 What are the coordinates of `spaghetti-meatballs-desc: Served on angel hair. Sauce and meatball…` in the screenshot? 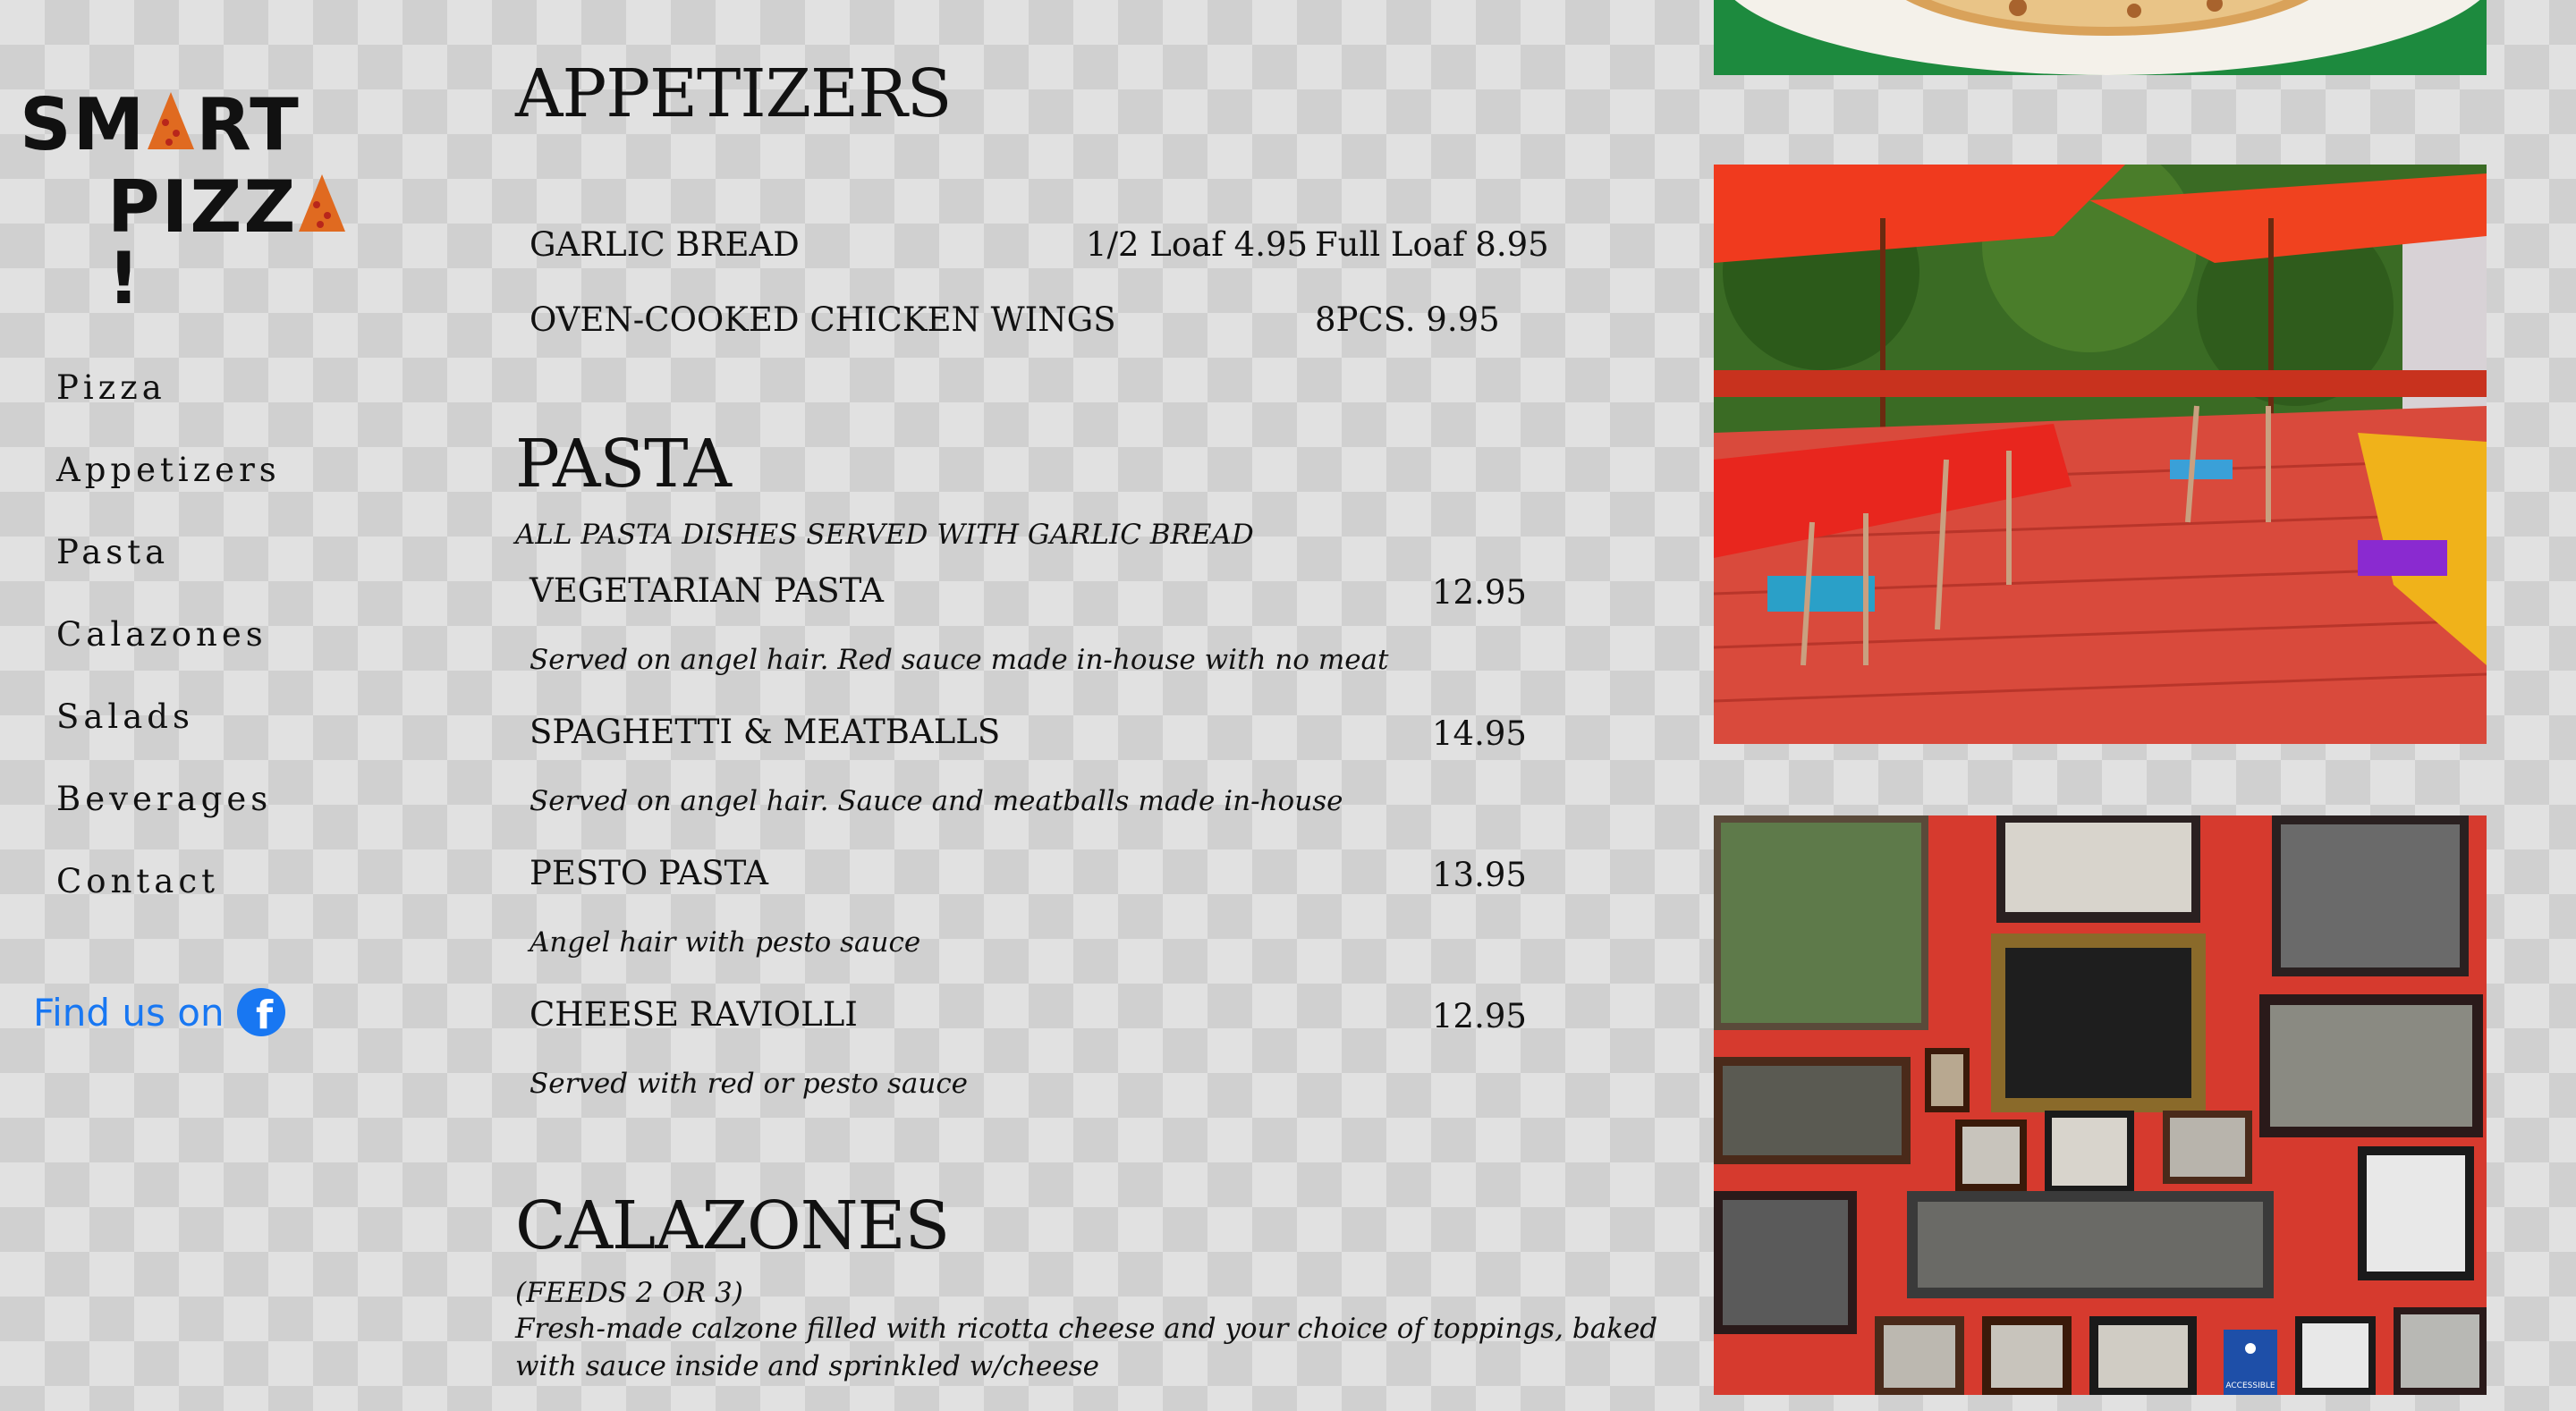 It's located at (936, 801).